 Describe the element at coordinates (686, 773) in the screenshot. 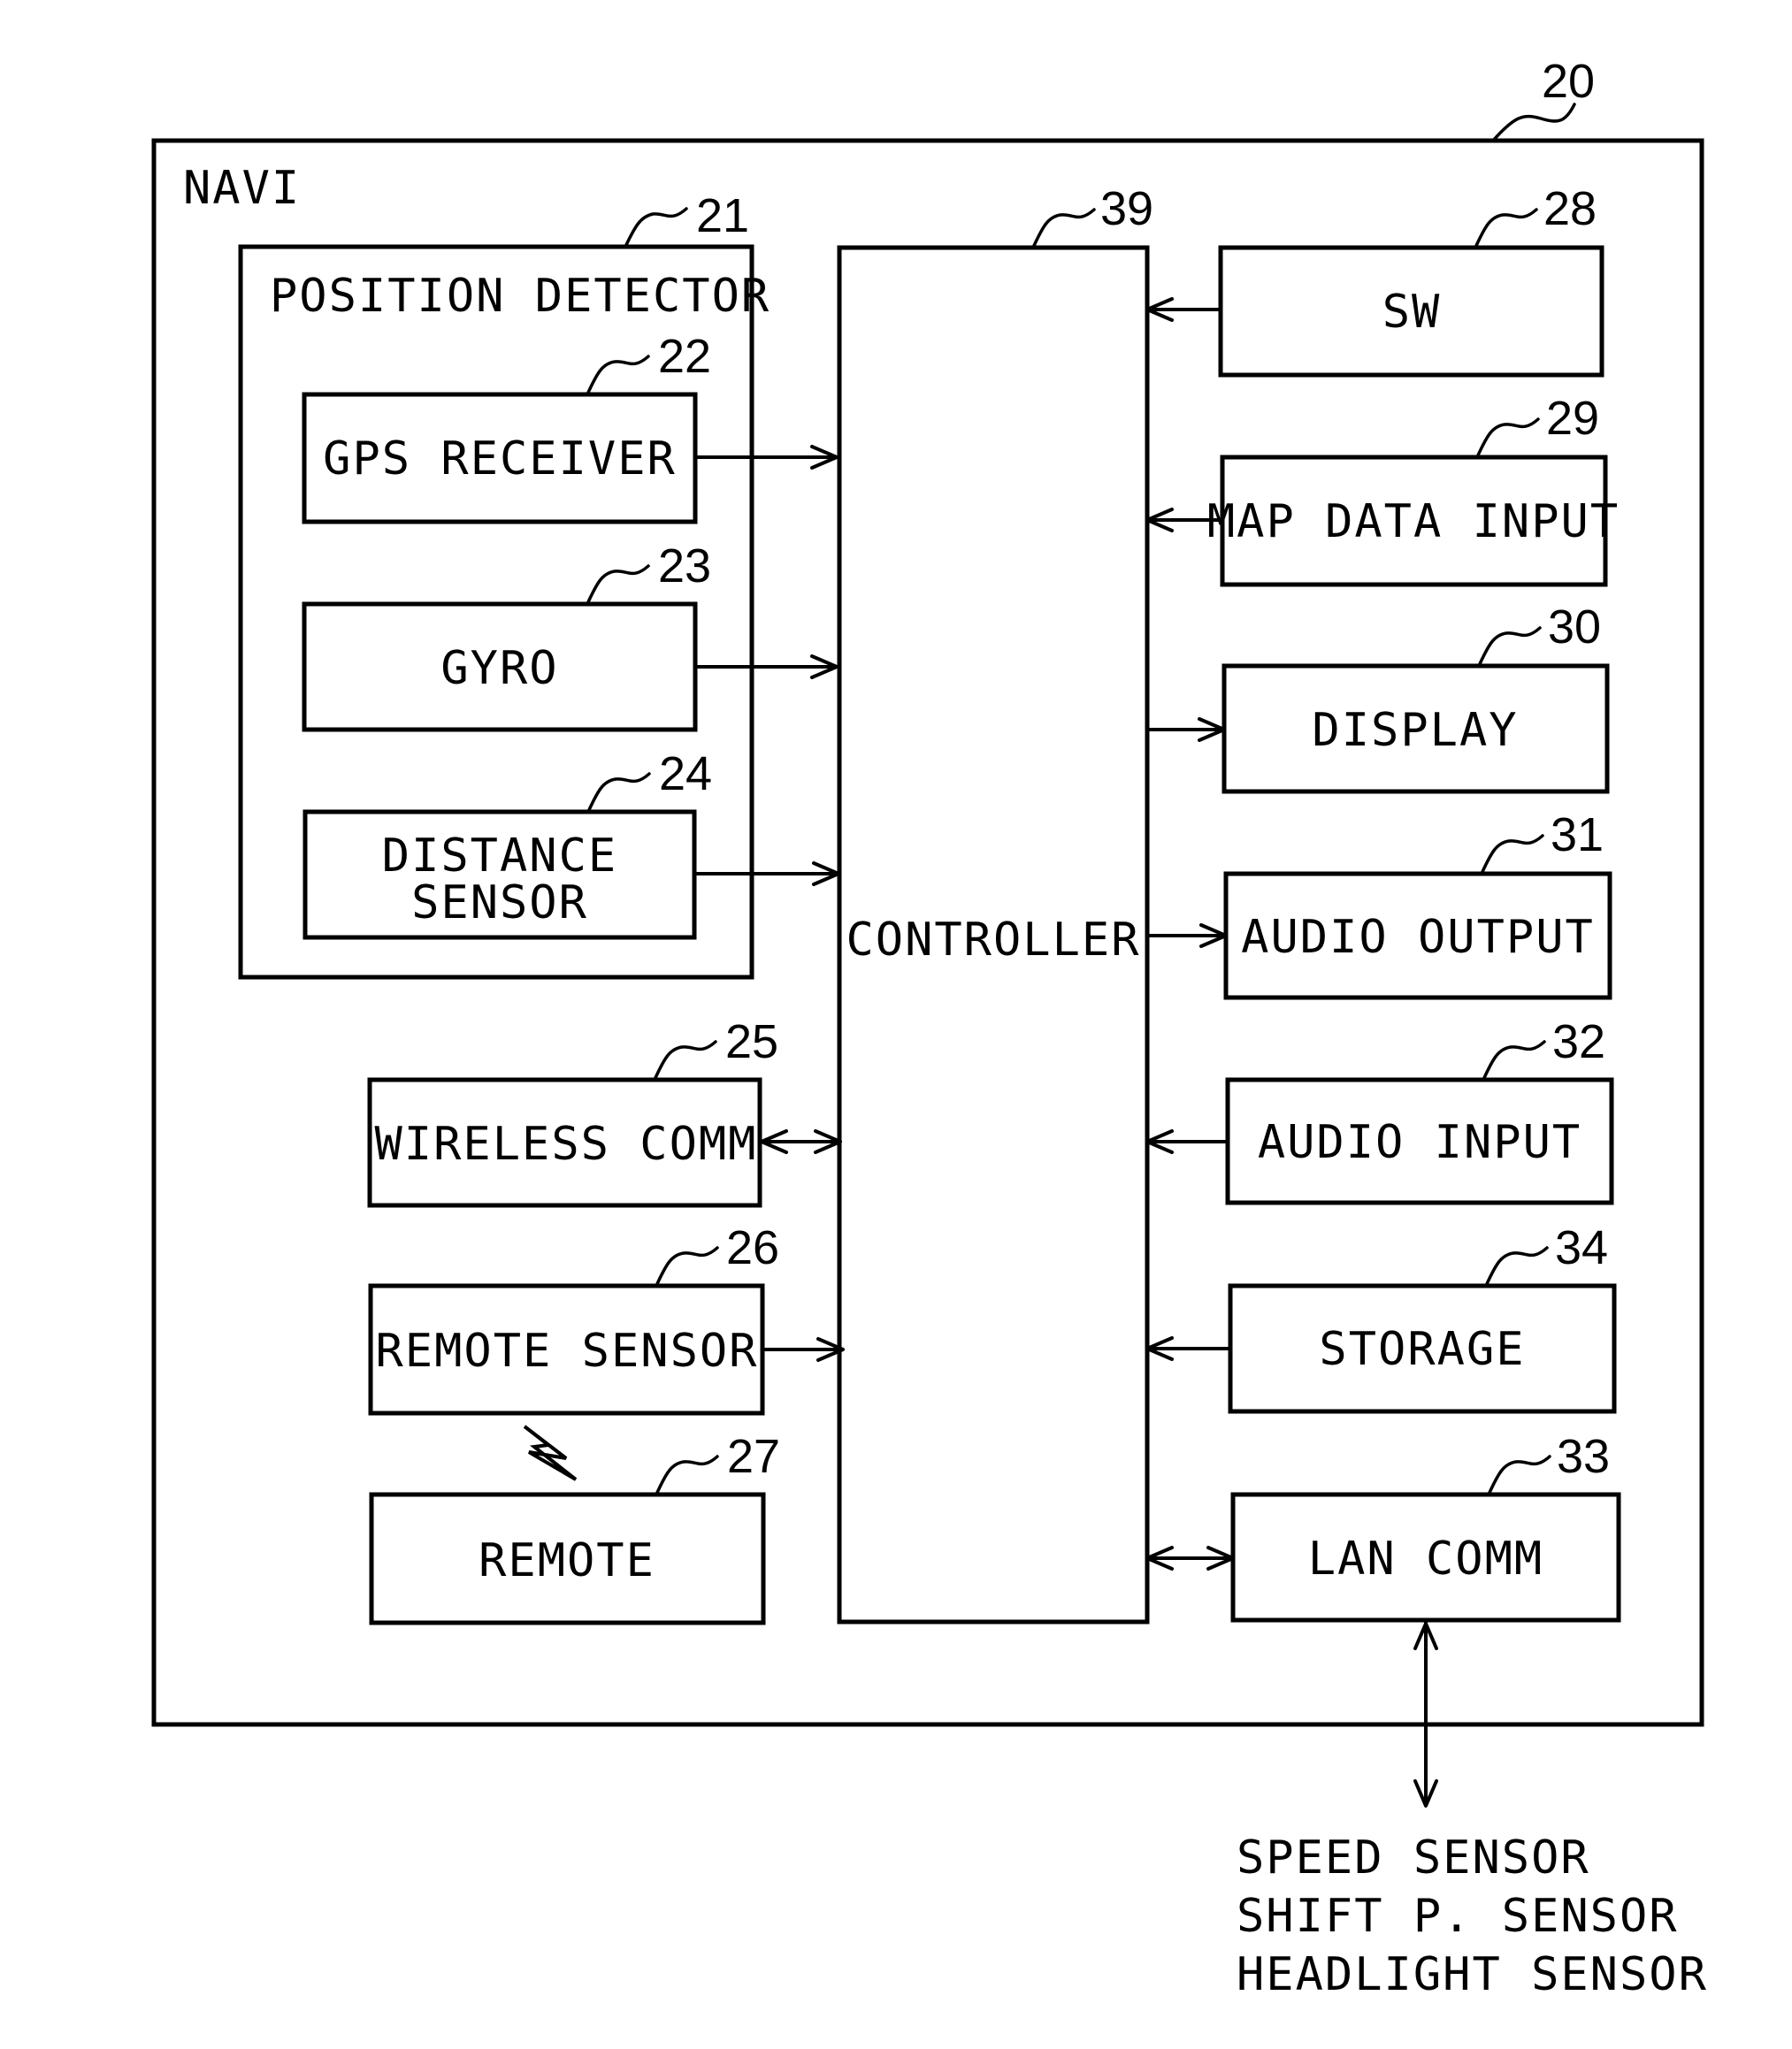

I see `ref-number-24: 24` at that location.